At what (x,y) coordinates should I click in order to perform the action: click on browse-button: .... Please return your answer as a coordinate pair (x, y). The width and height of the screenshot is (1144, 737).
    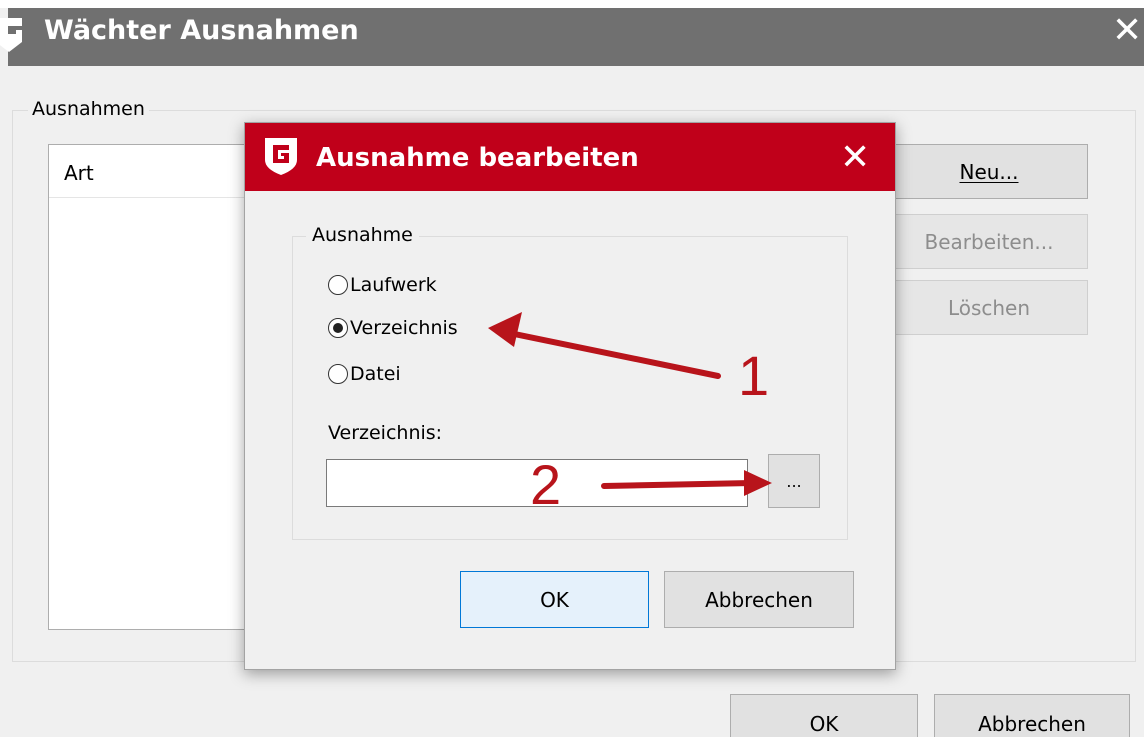
    Looking at the image, I should click on (794, 481).